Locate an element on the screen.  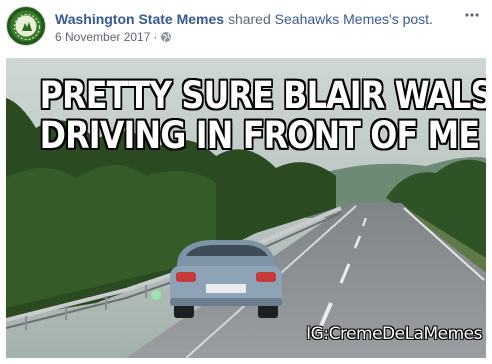
post-date: 6 November 2017 is located at coordinates (102, 37).